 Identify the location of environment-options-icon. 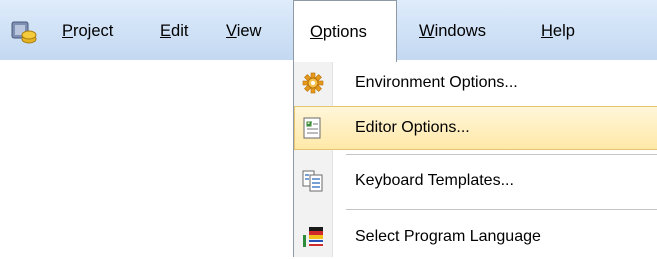
(313, 83).